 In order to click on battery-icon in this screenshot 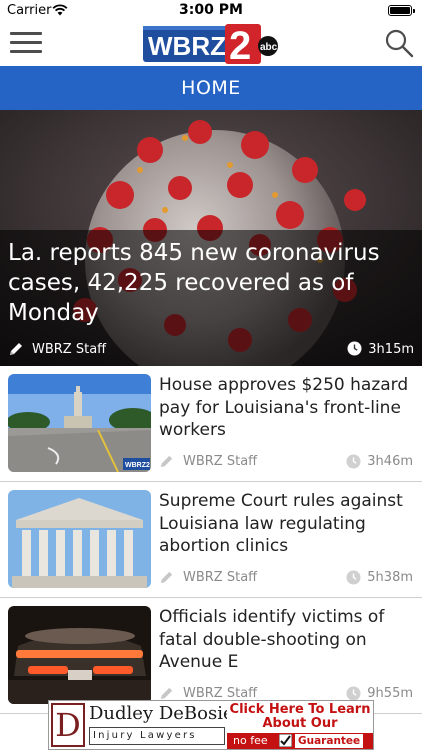, I will do `click(401, 10)`.